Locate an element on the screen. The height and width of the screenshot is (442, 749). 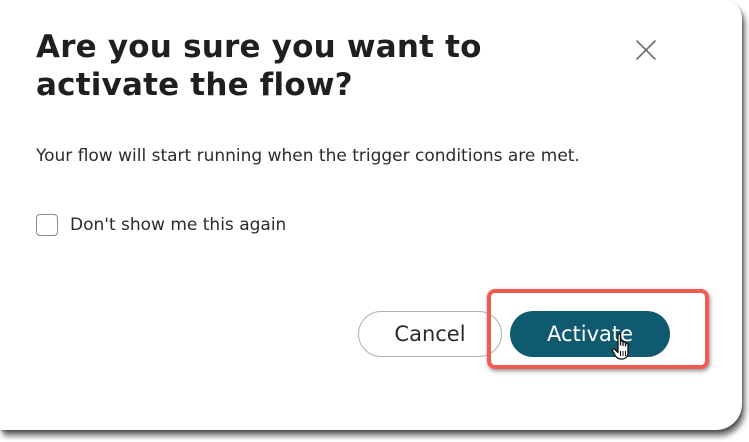
dont-show-again-row: Don't show me this again is located at coordinates (161, 225).